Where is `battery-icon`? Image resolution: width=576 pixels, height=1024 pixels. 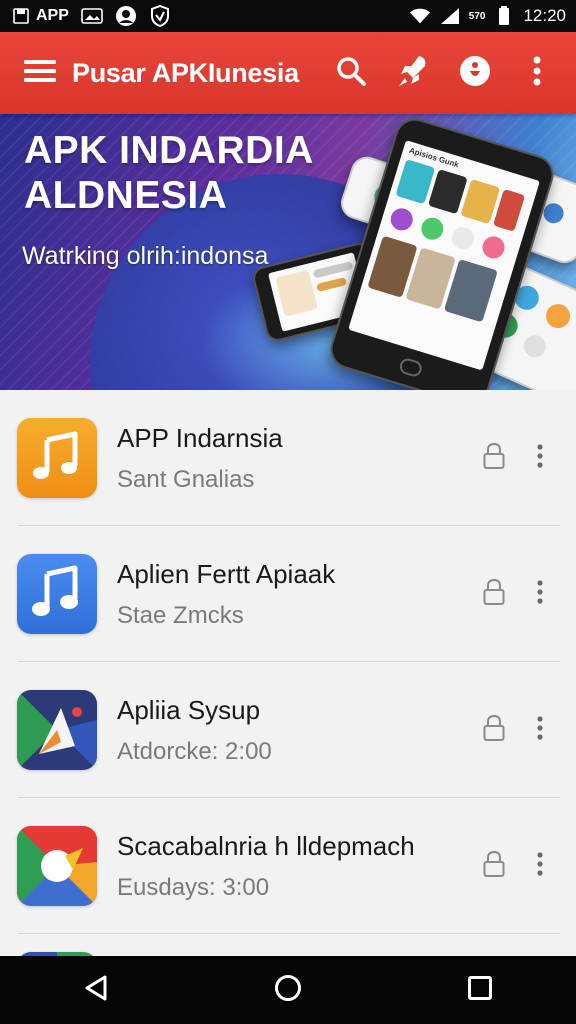
battery-icon is located at coordinates (504, 15).